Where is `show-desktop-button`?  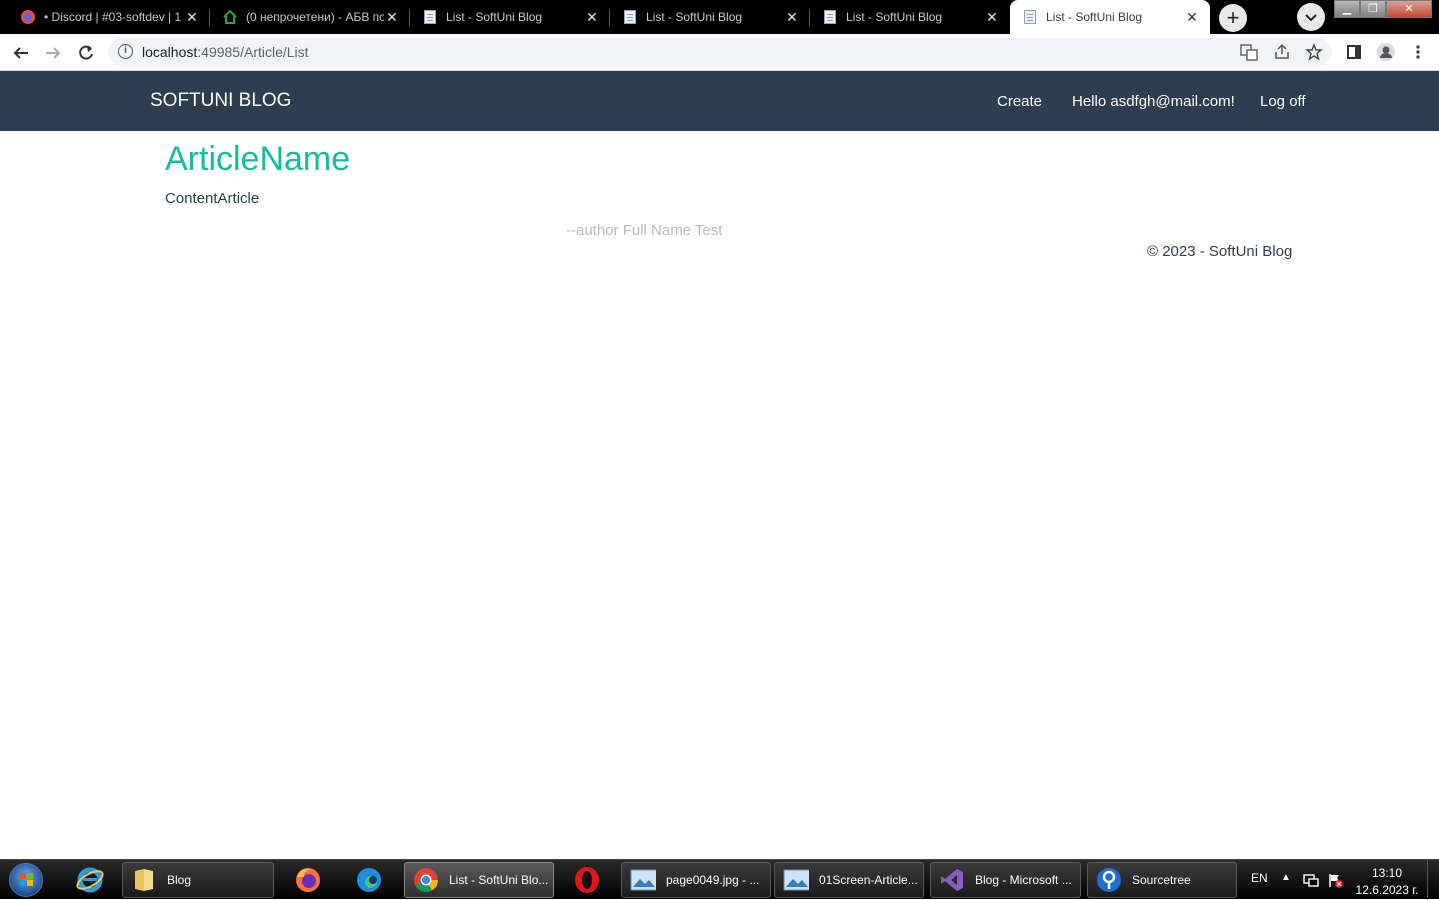
show-desktop-button is located at coordinates (1433, 880).